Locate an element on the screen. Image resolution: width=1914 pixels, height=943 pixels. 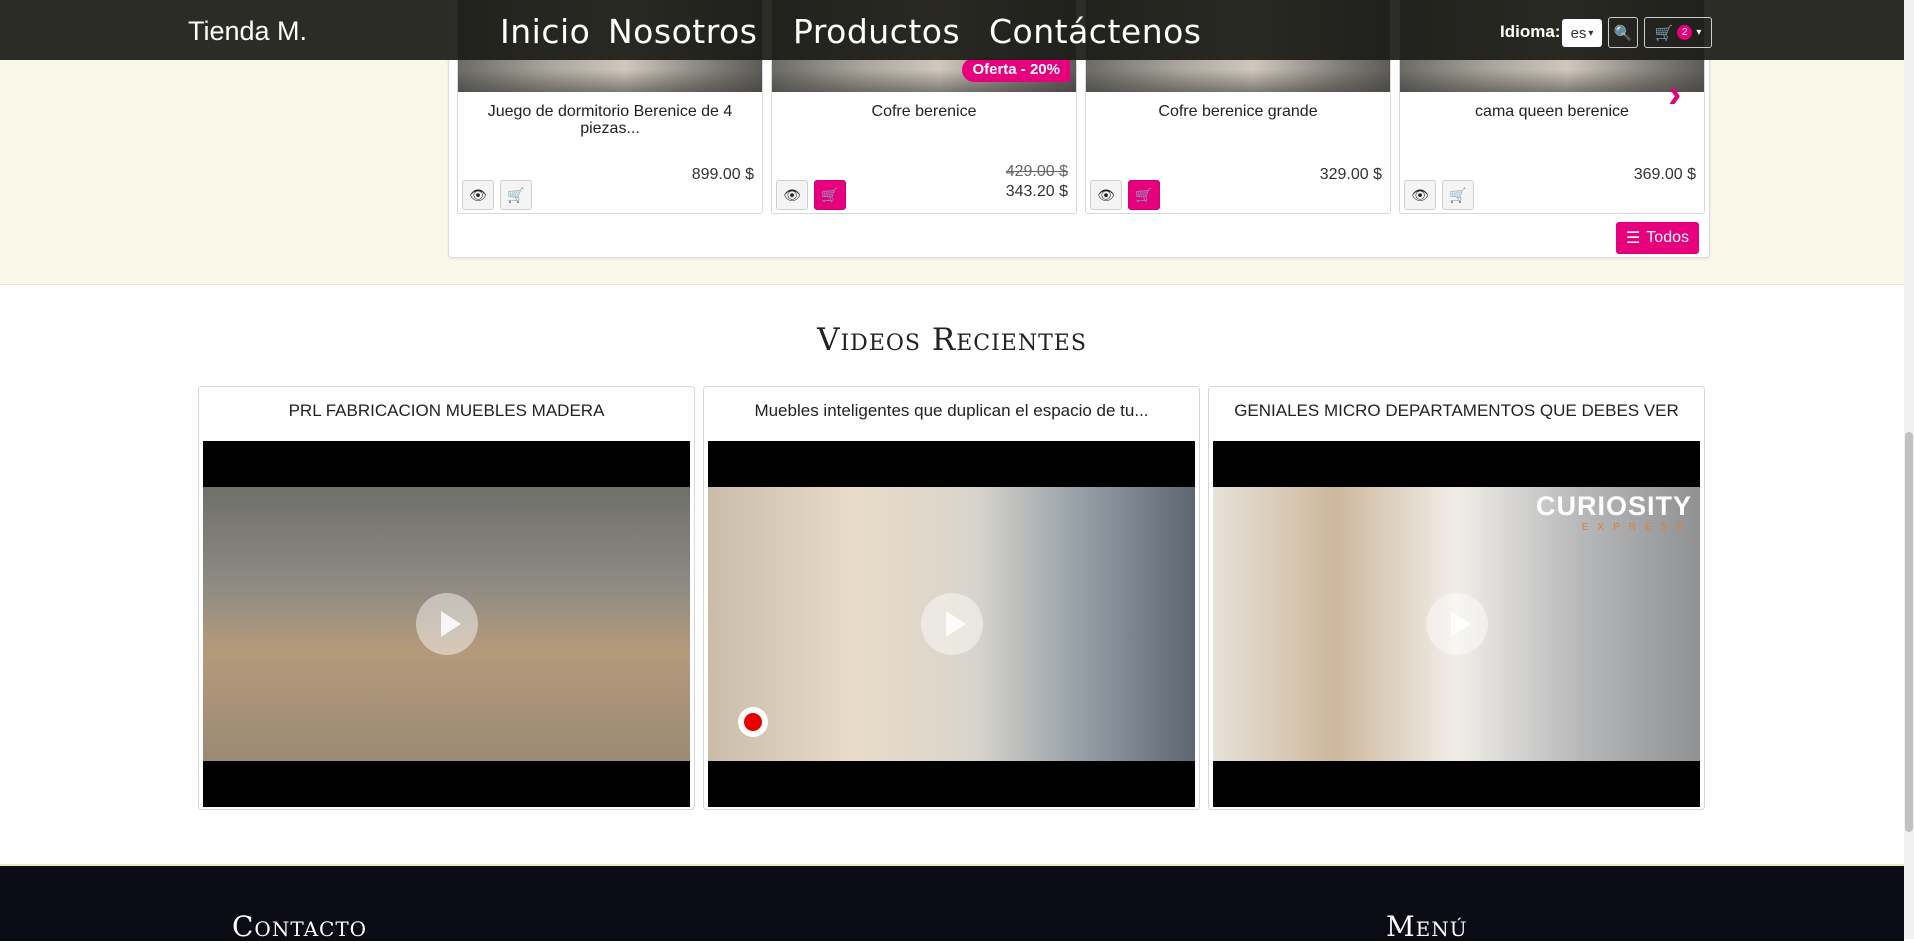
product-price: 899.00 $ is located at coordinates (722, 174).